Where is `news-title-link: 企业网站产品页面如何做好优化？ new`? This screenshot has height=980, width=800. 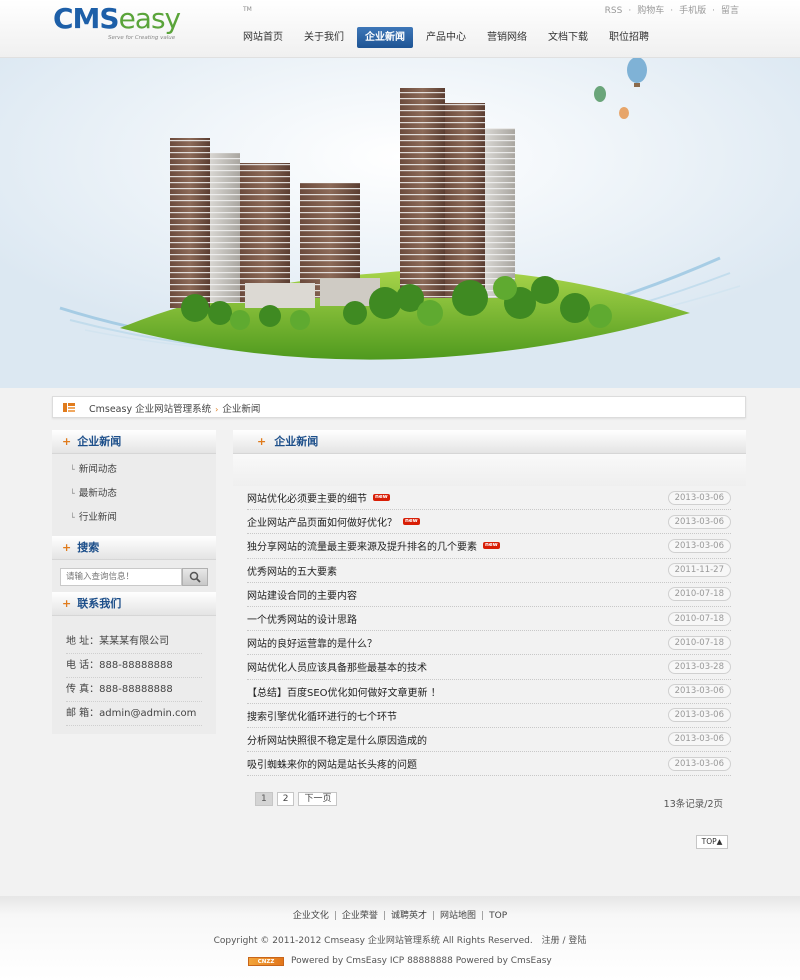
news-title-link: 企业网站产品页面如何做好优化？ new is located at coordinates (333, 521).